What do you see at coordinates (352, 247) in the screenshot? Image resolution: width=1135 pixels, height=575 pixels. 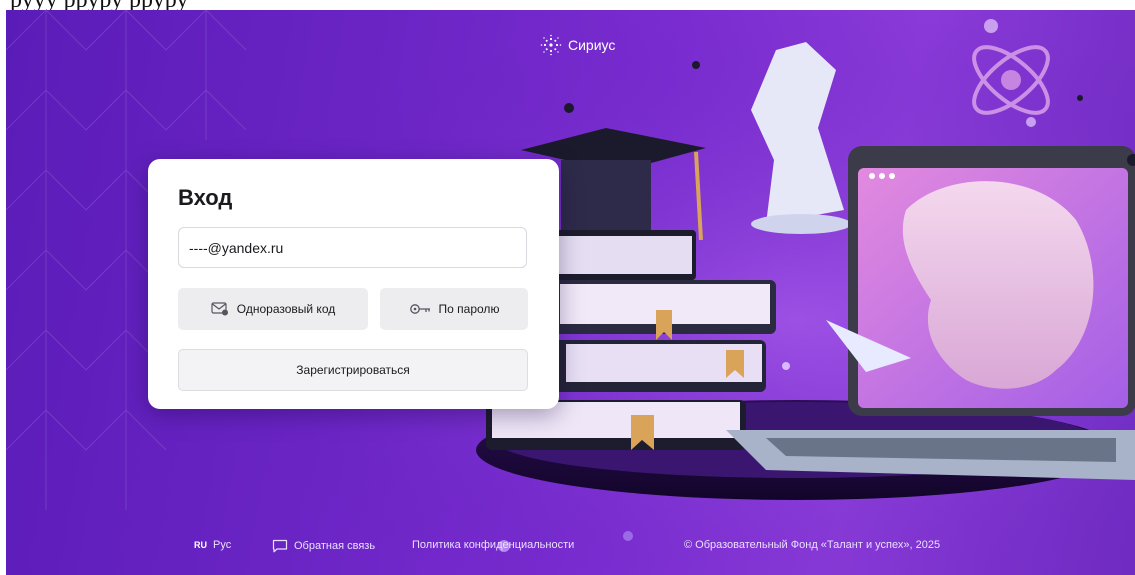 I see `email-input` at bounding box center [352, 247].